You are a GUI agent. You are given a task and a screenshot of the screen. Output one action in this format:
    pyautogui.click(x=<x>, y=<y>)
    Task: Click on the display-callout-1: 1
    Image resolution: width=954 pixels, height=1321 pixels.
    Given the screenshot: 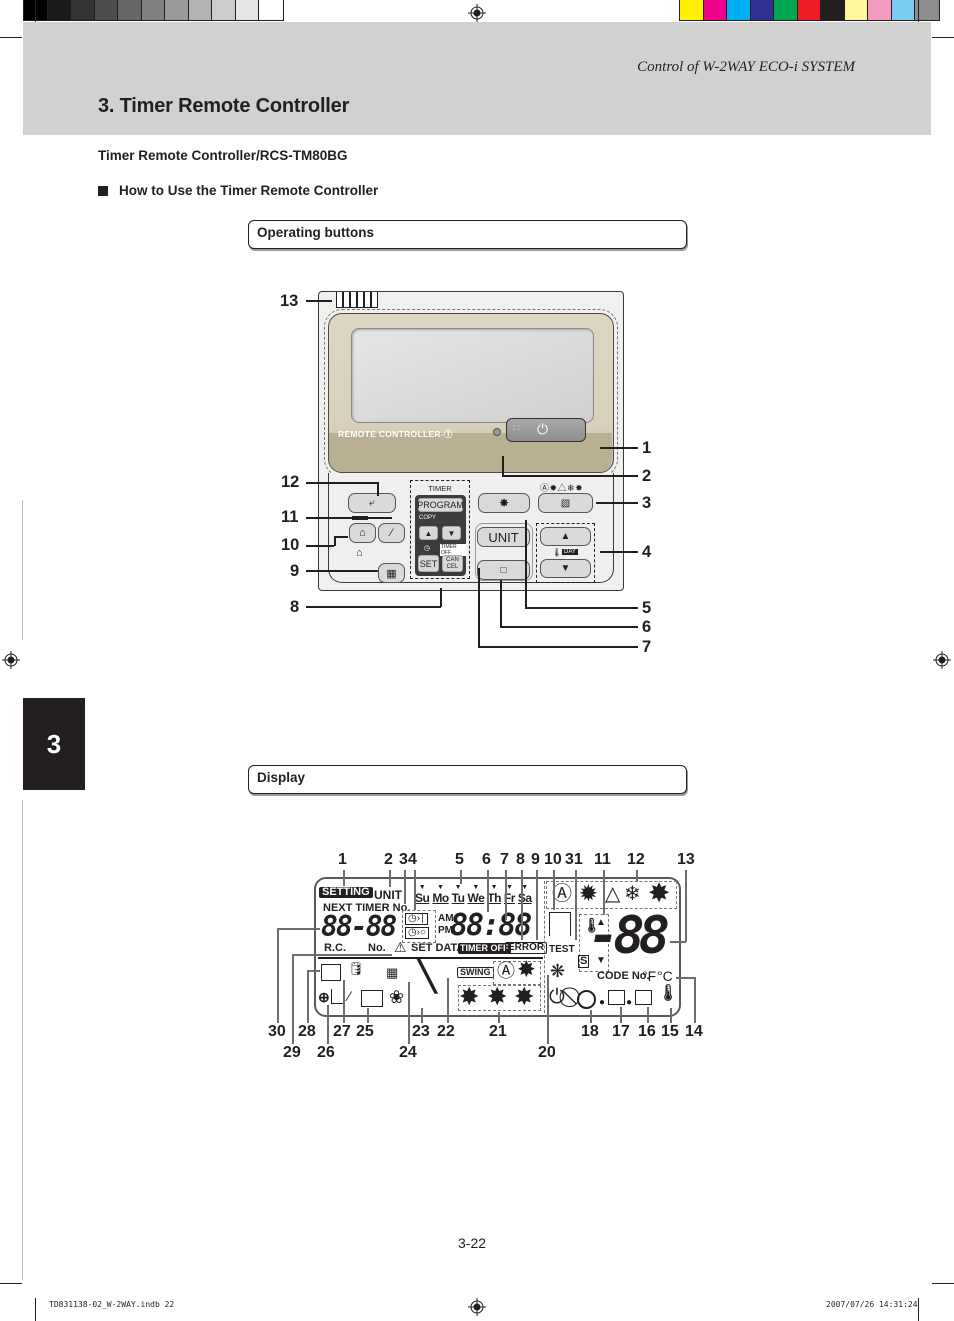 What is the action you would take?
    pyautogui.click(x=342, y=859)
    